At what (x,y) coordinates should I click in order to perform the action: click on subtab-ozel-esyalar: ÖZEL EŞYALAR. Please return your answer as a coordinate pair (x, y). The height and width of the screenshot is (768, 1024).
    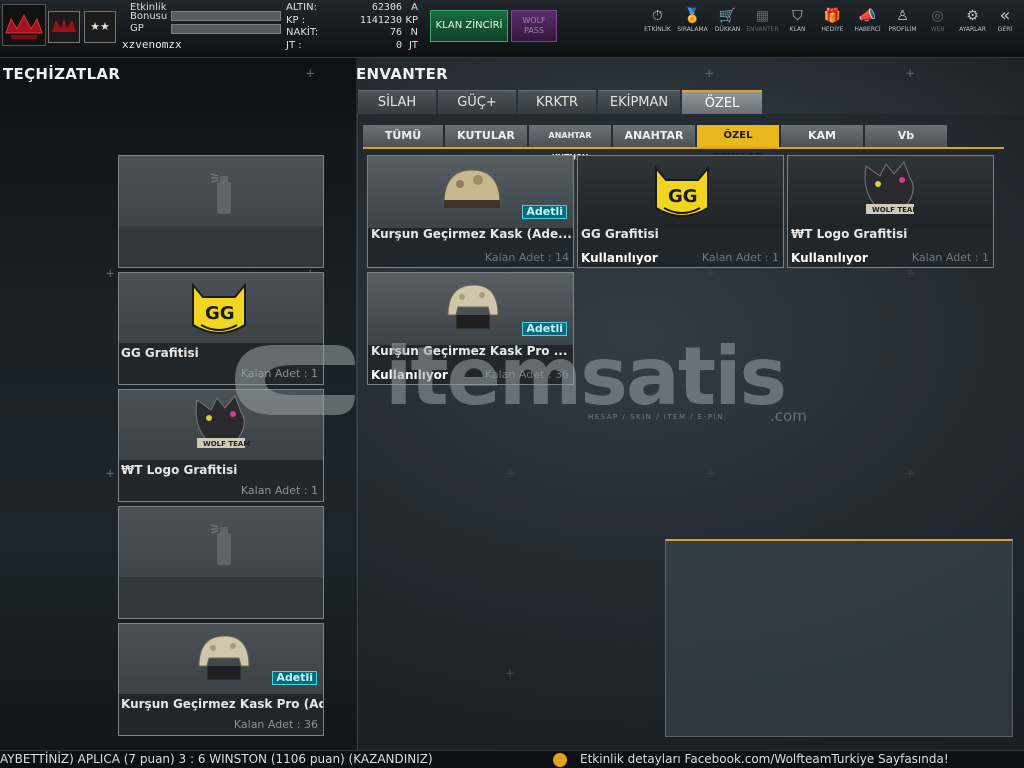
    Looking at the image, I should click on (738, 144).